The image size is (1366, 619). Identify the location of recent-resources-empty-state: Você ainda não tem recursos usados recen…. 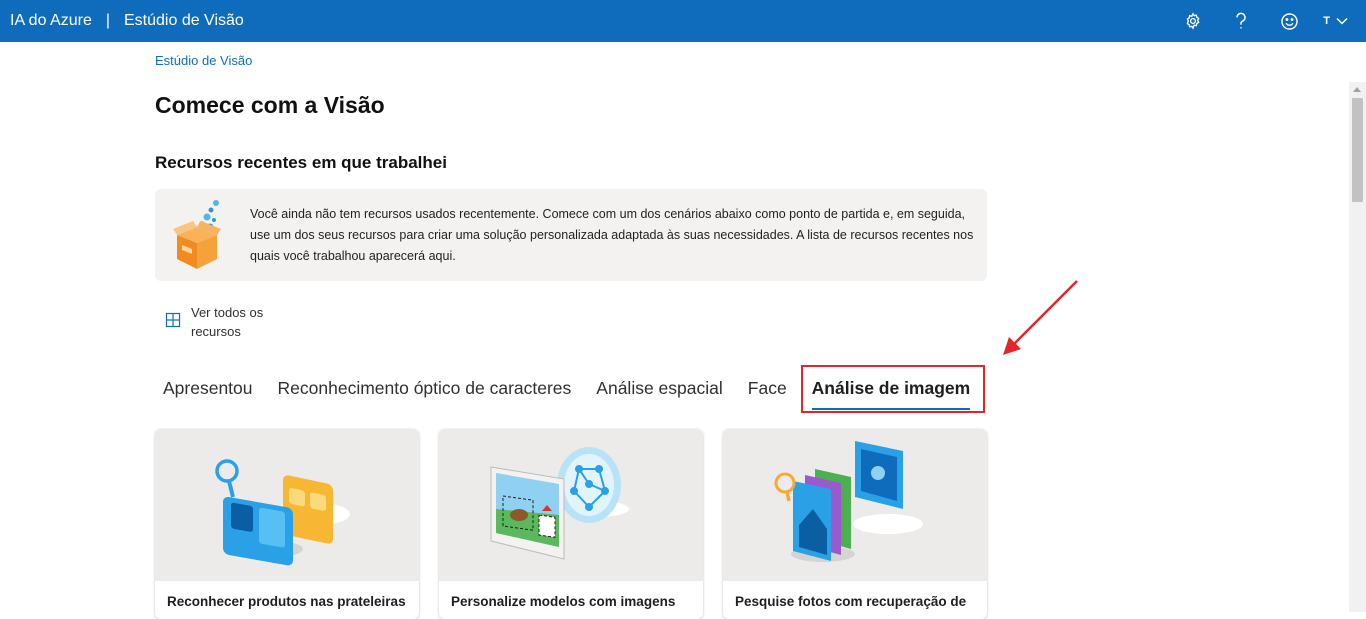
(571, 235).